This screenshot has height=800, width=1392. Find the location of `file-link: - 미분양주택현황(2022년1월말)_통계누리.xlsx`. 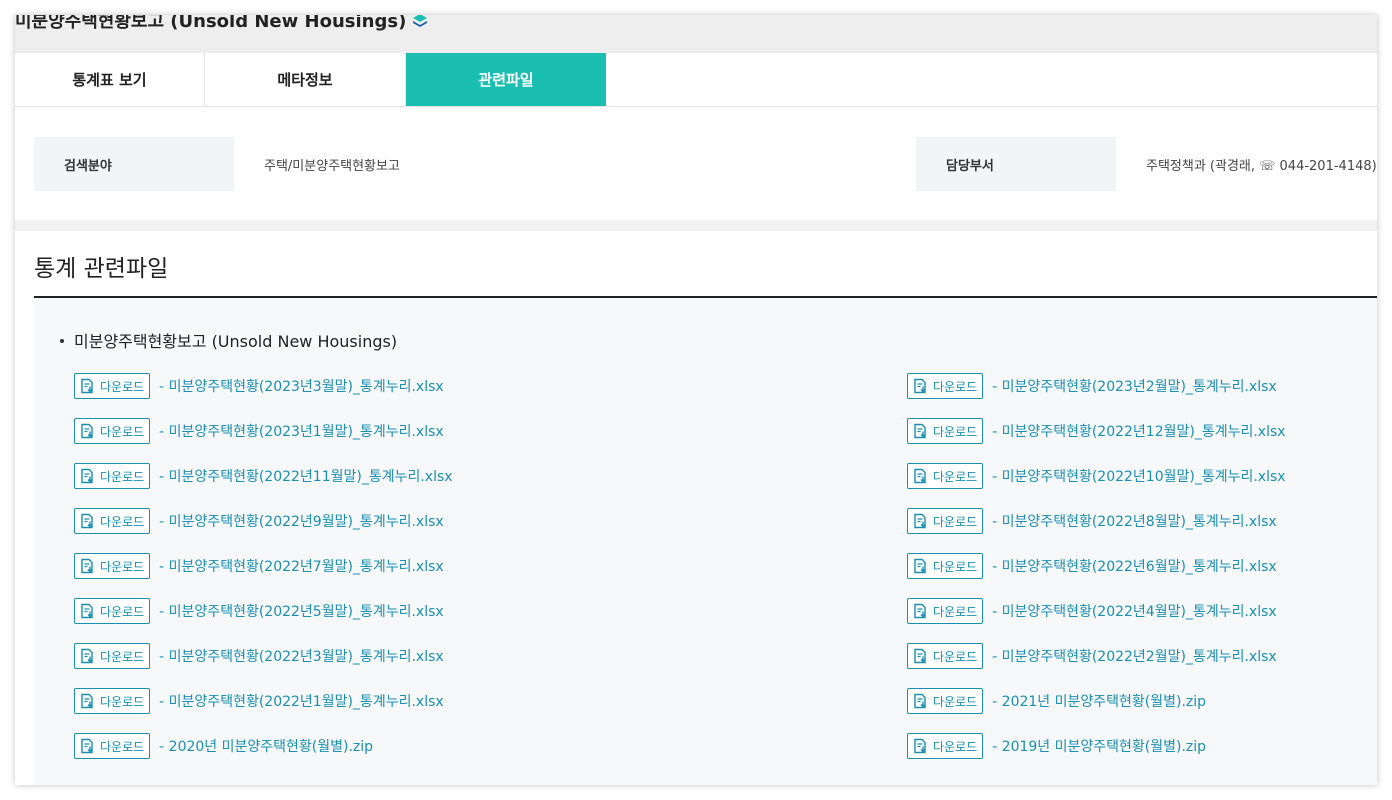

file-link: - 미분양주택현황(2022년1월말)_통계누리.xlsx is located at coordinates (301, 701).